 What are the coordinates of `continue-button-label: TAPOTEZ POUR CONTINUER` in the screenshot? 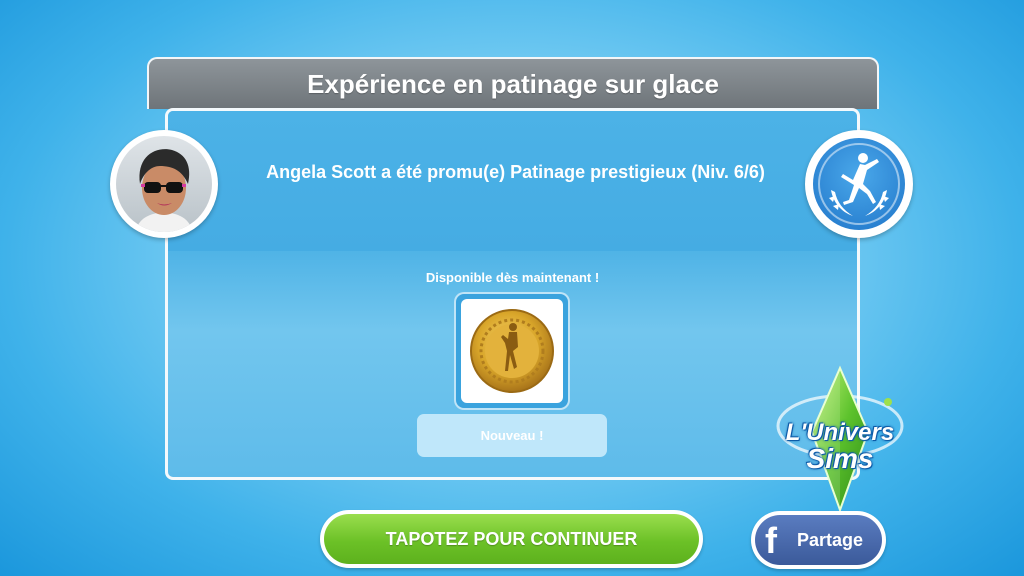 It's located at (511, 539).